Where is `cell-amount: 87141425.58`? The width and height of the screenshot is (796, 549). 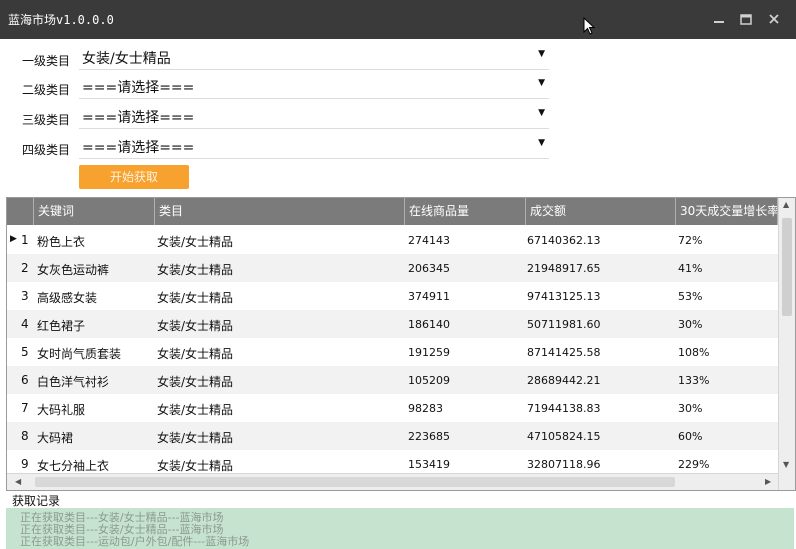
cell-amount: 87141425.58 is located at coordinates (564, 352).